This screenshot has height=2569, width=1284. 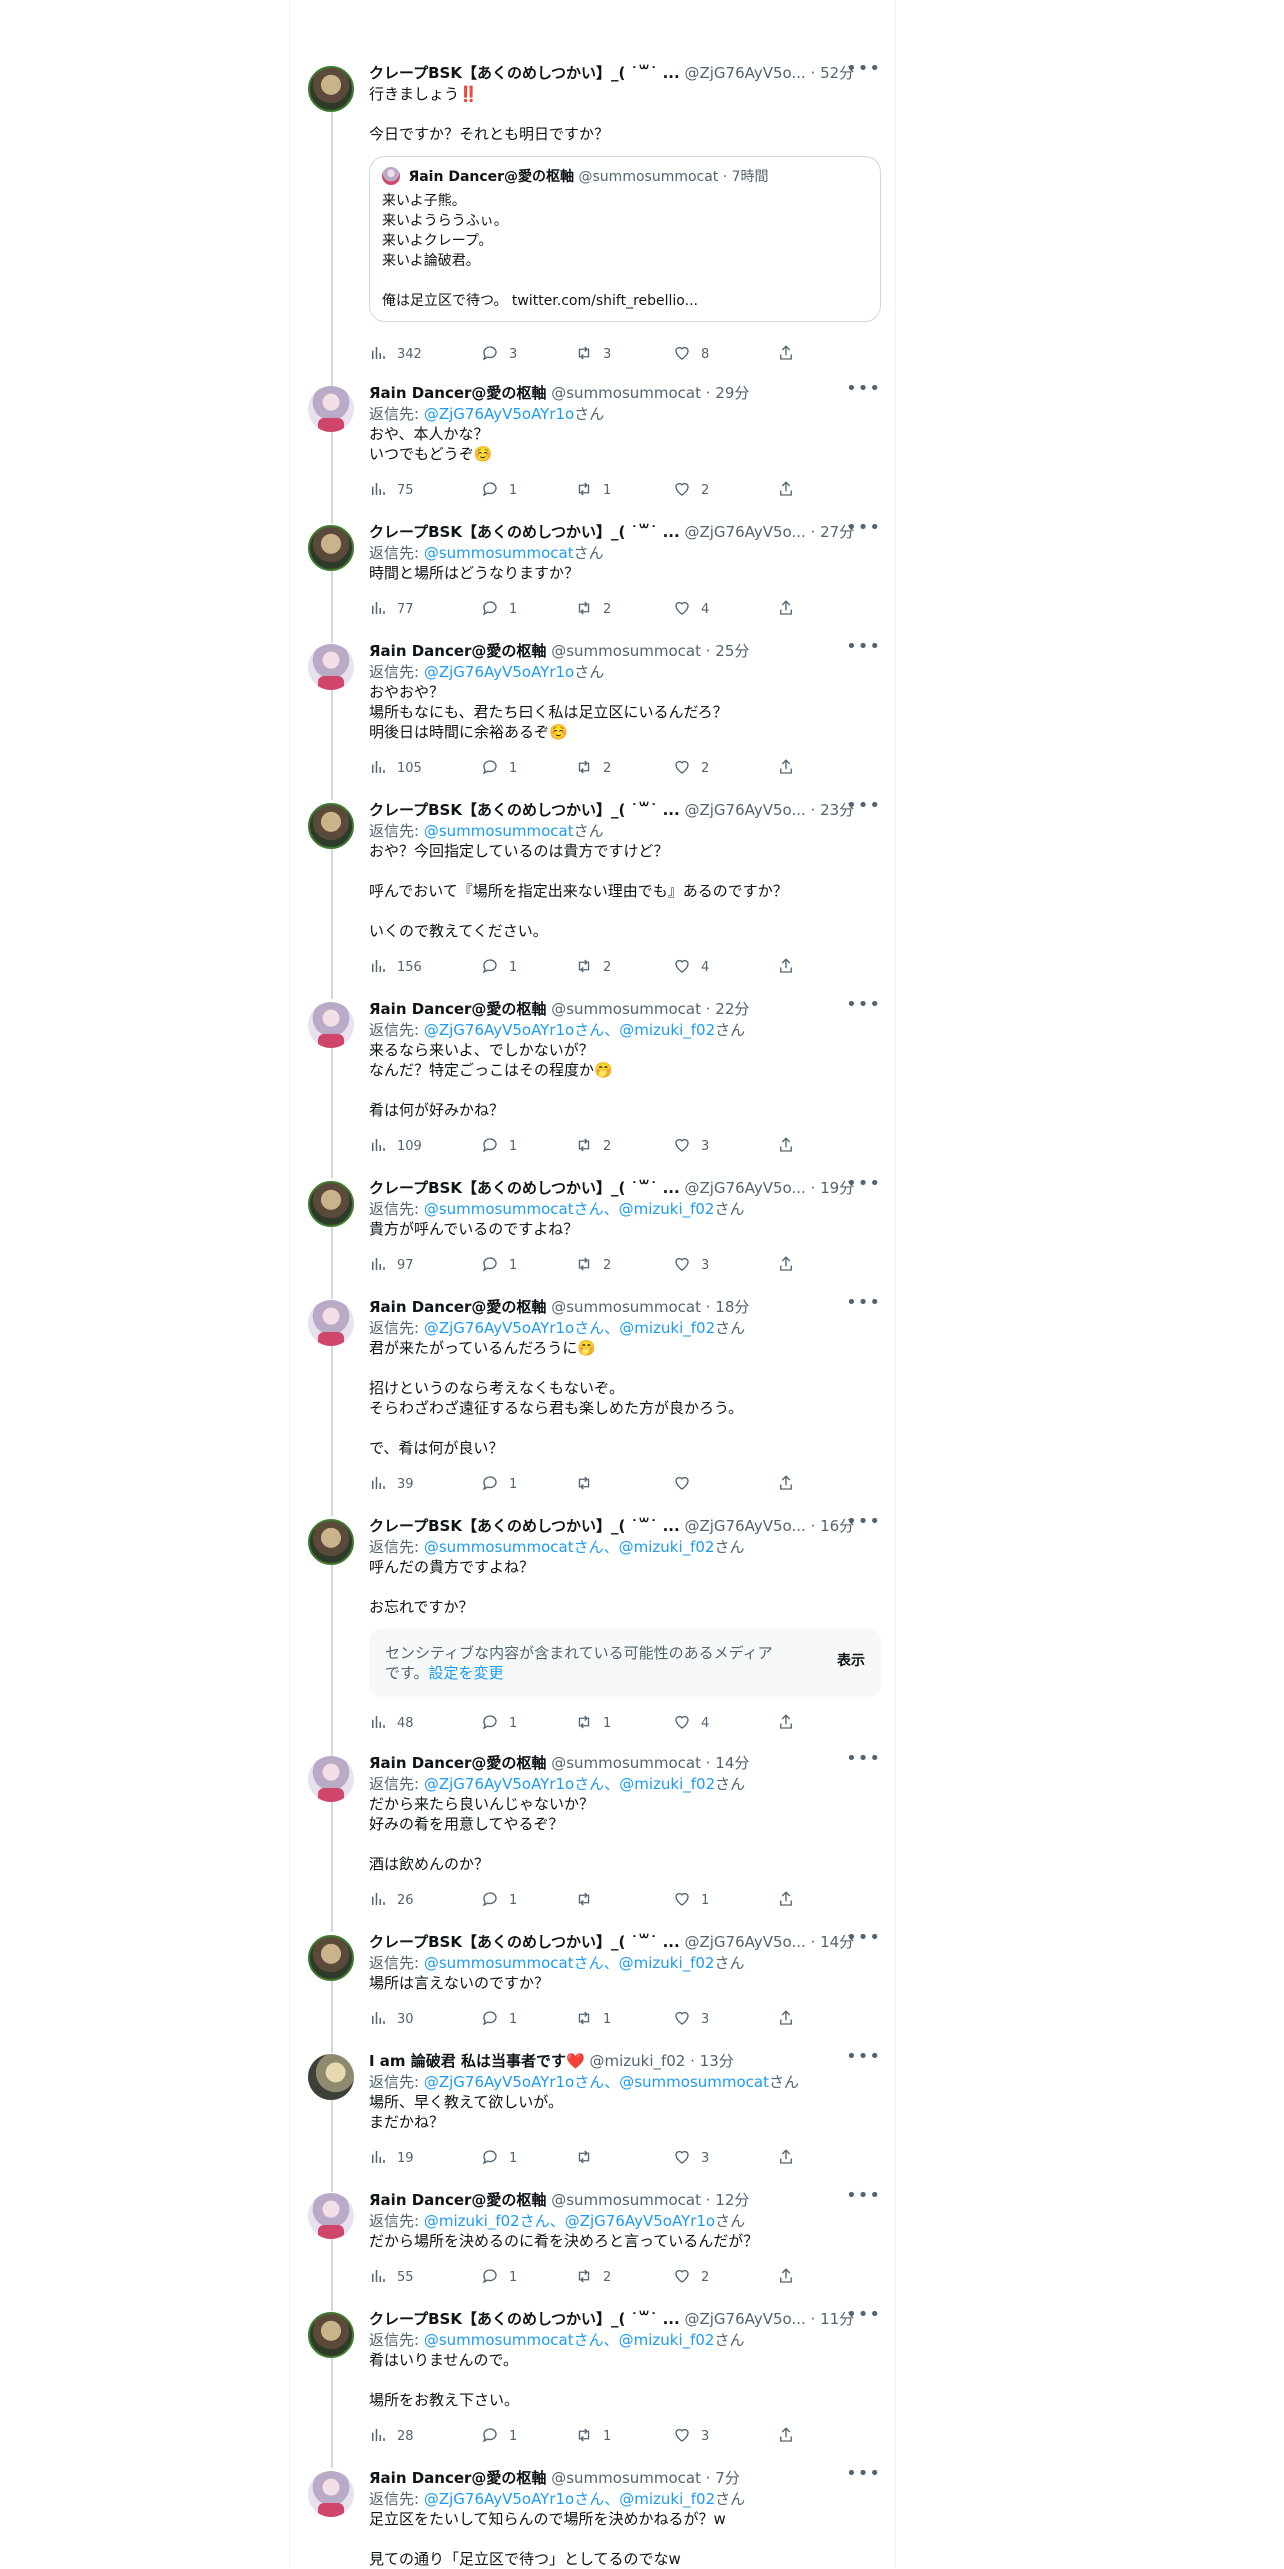 I want to click on like-button: 2, so click(x=691, y=2277).